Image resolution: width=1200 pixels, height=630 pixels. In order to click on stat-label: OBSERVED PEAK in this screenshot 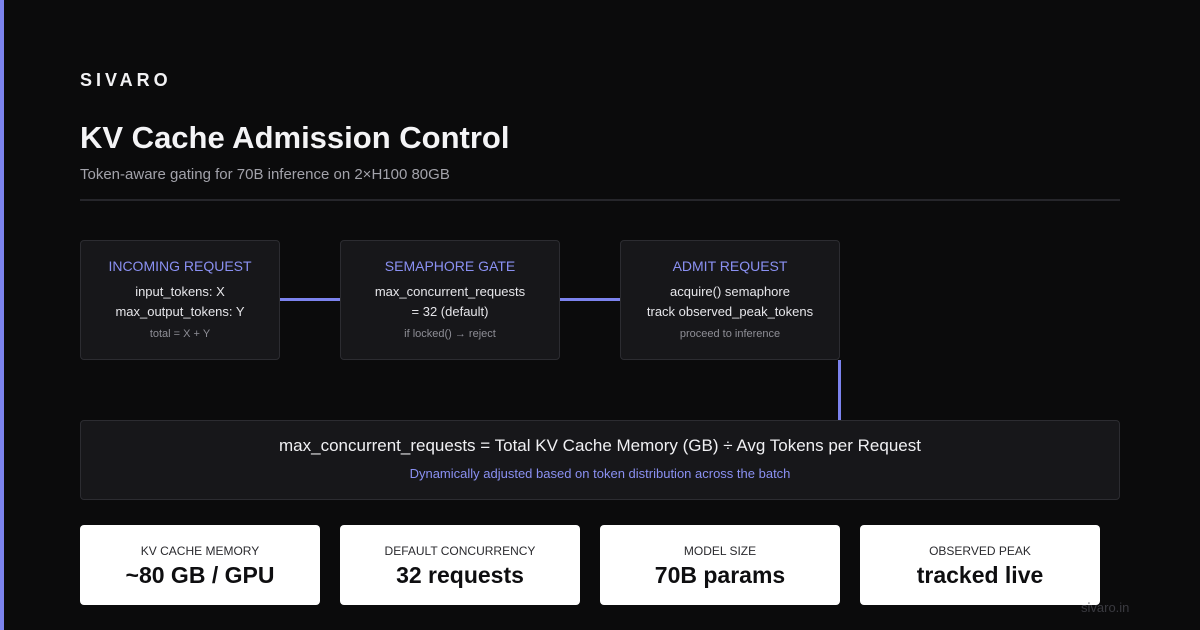, I will do `click(980, 551)`.